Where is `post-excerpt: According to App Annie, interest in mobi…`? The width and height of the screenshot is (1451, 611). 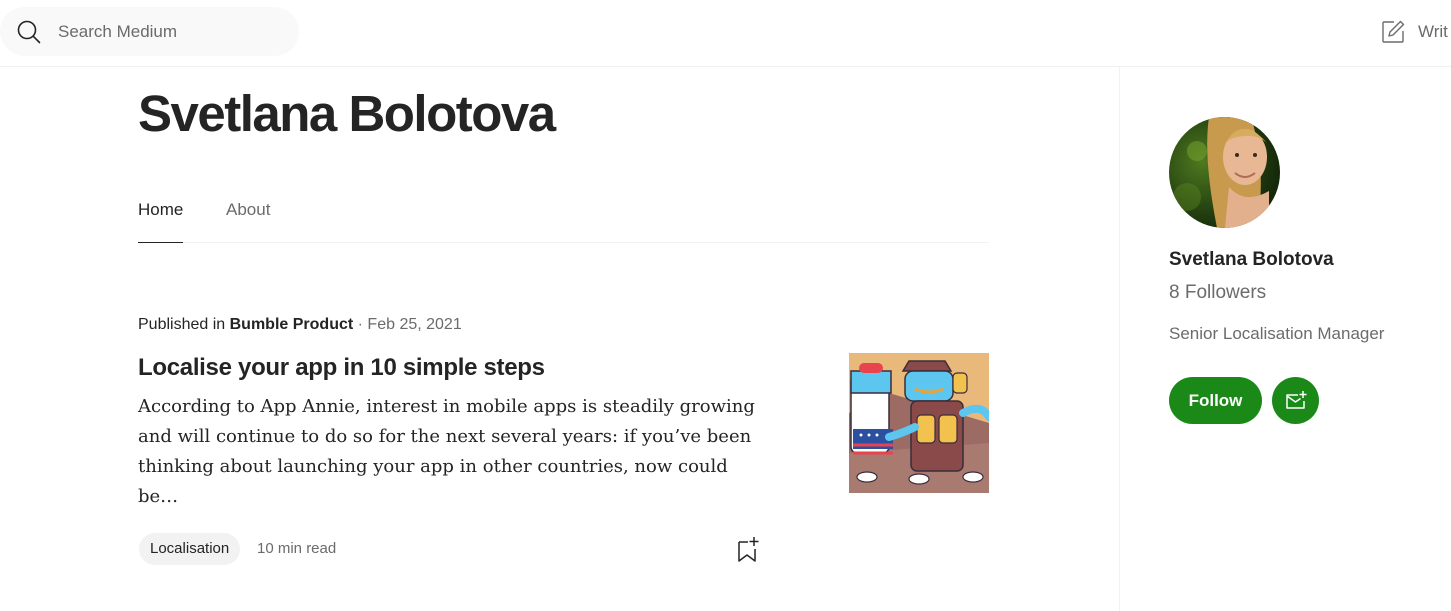 post-excerpt: According to App Annie, interest in mobi… is located at coordinates (453, 452).